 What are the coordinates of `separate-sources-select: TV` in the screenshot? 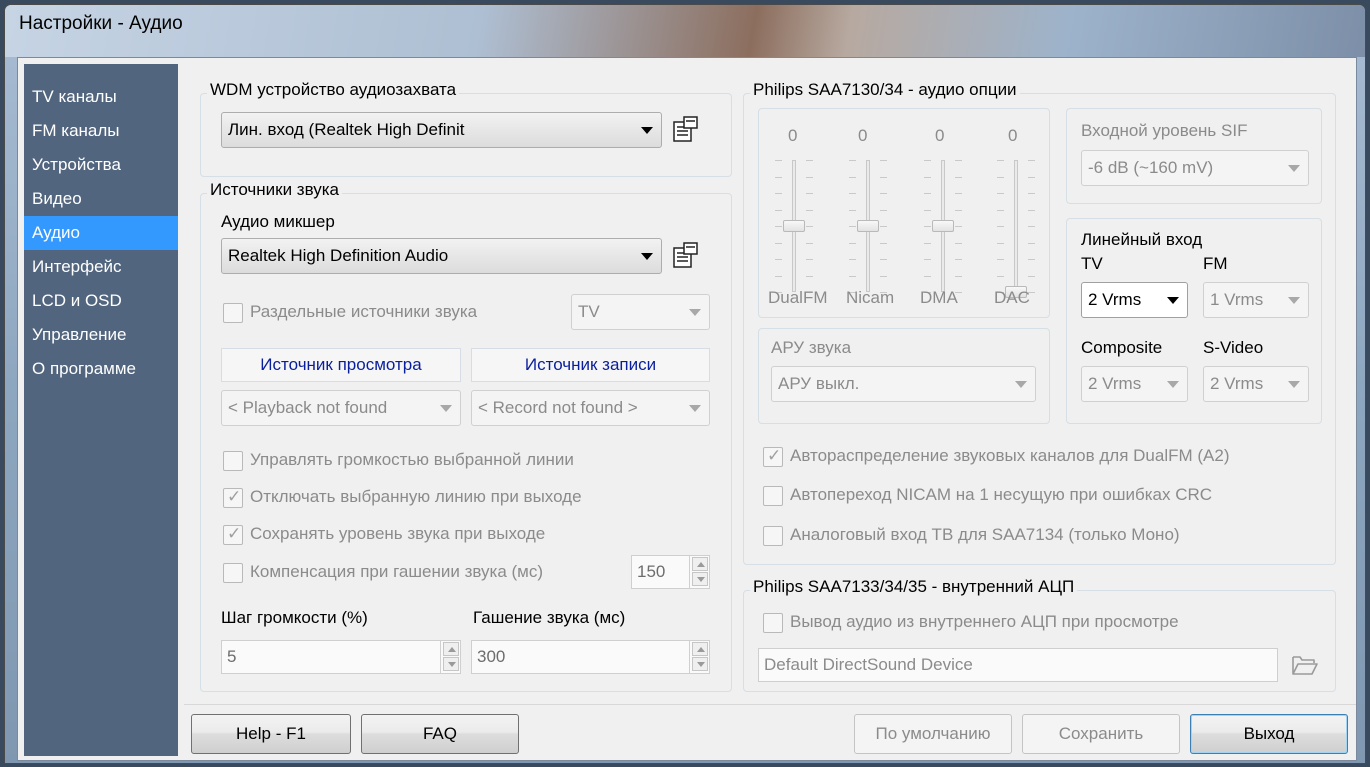 It's located at (640, 312).